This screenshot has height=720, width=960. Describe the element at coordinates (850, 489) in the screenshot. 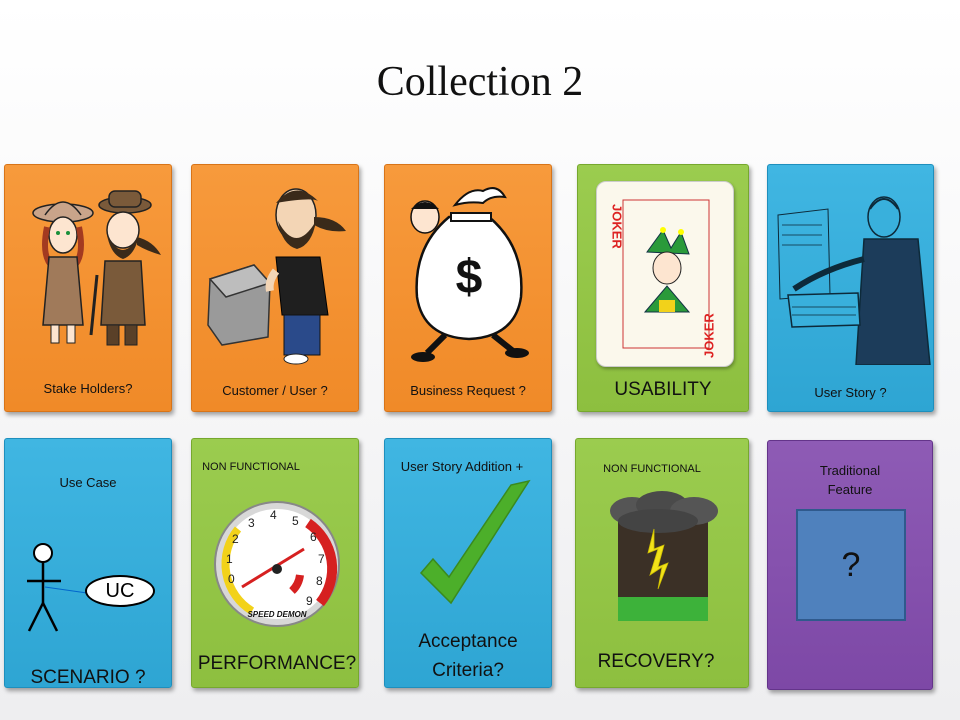

I see `card-line2: Feature` at that location.